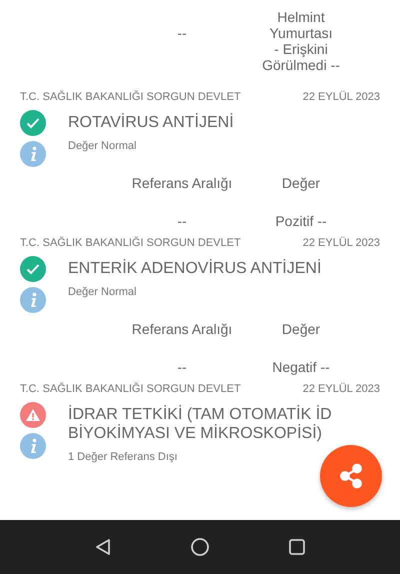 This screenshot has height=574, width=400. I want to click on recent-apps-icon, so click(297, 547).